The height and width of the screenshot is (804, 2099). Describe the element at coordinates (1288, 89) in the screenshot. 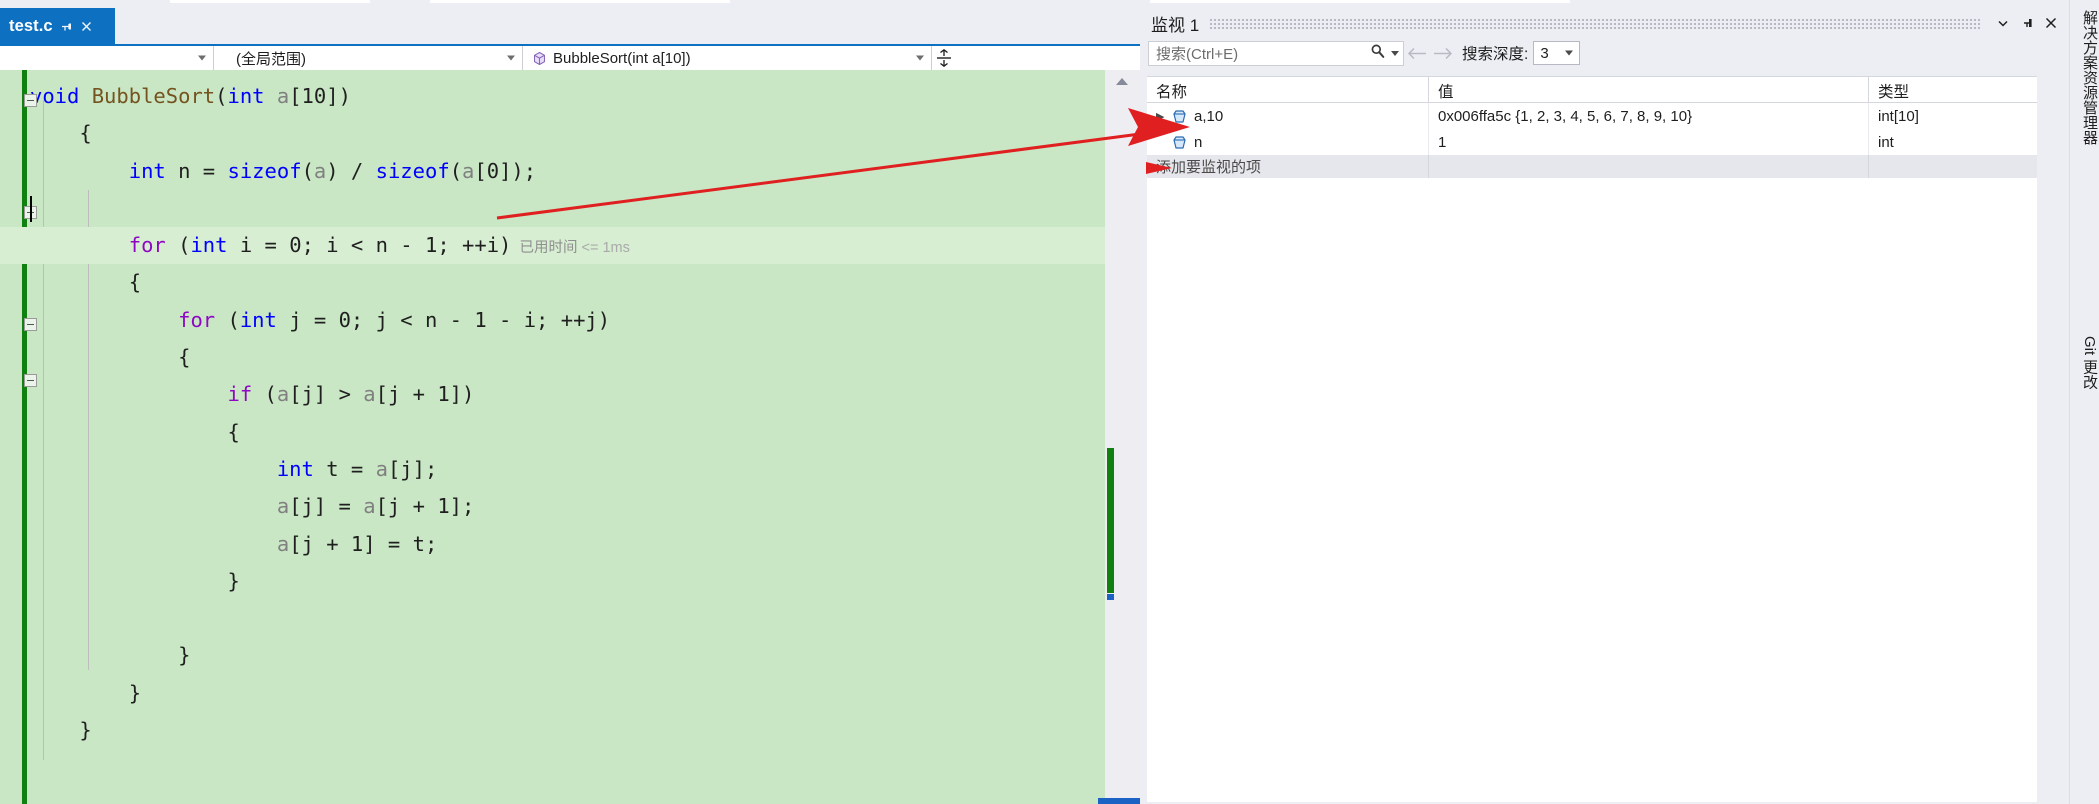

I see `column-header-name: 名称` at that location.